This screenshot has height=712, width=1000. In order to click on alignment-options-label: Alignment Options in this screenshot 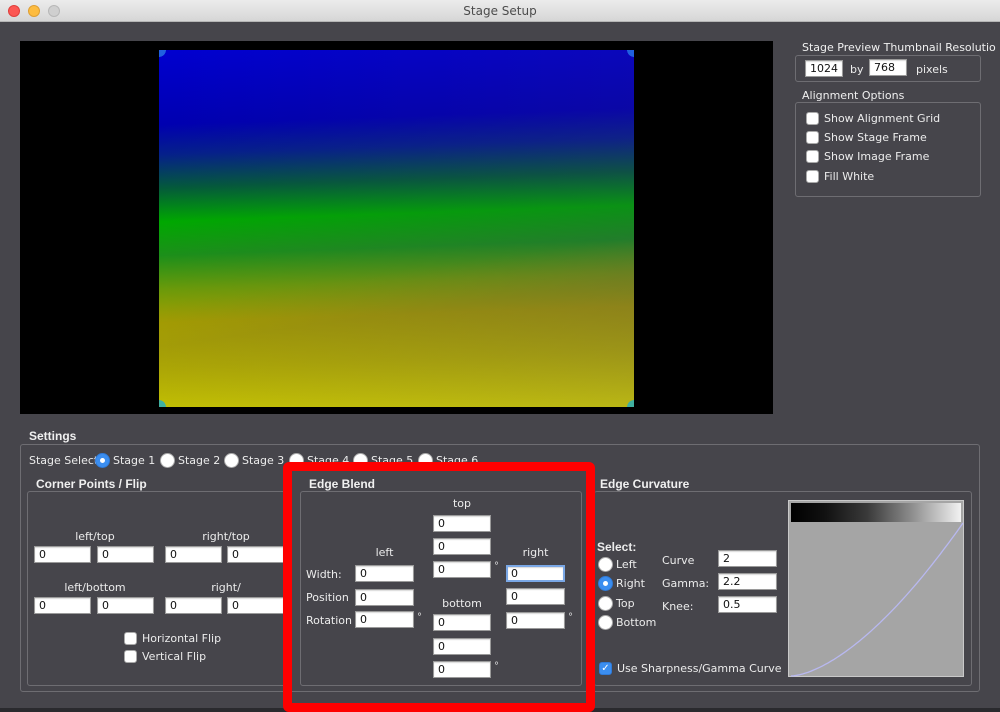, I will do `click(853, 95)`.